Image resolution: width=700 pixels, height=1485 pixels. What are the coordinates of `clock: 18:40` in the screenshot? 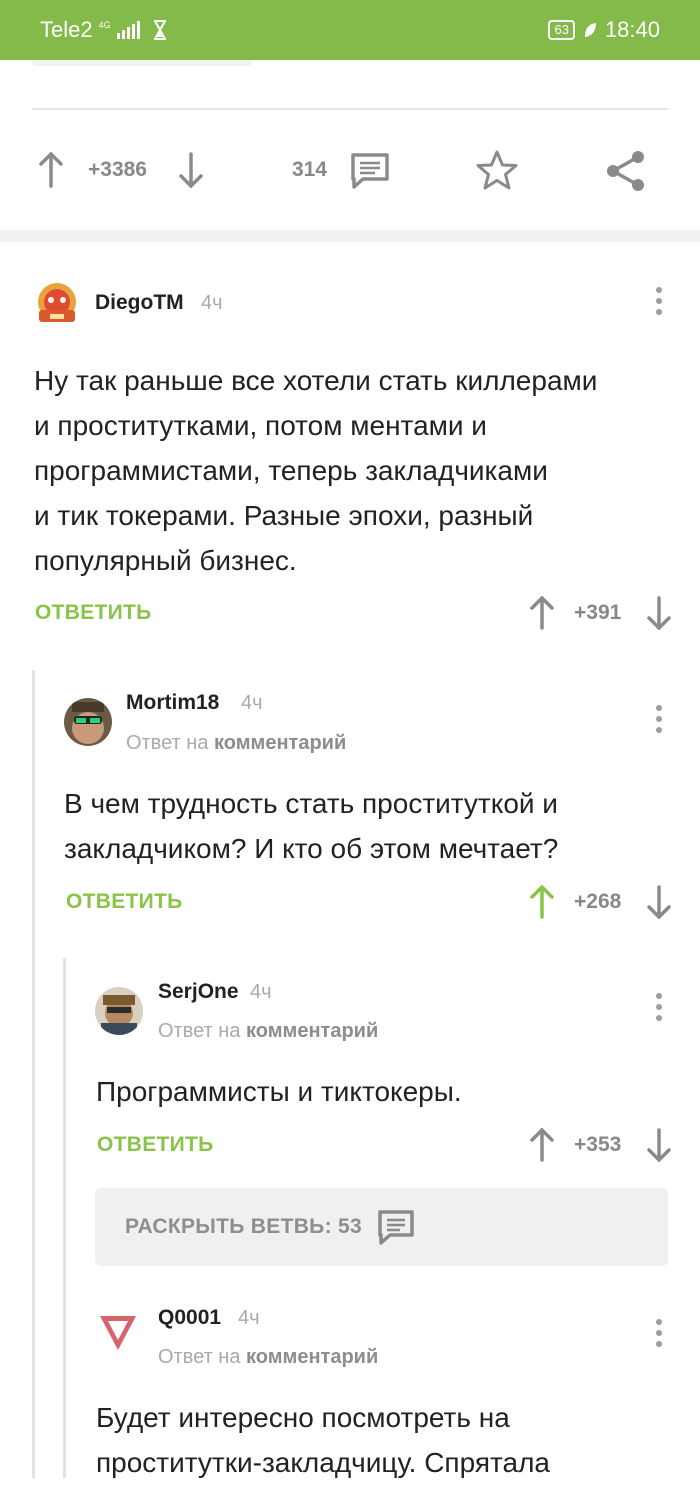 It's located at (632, 29).